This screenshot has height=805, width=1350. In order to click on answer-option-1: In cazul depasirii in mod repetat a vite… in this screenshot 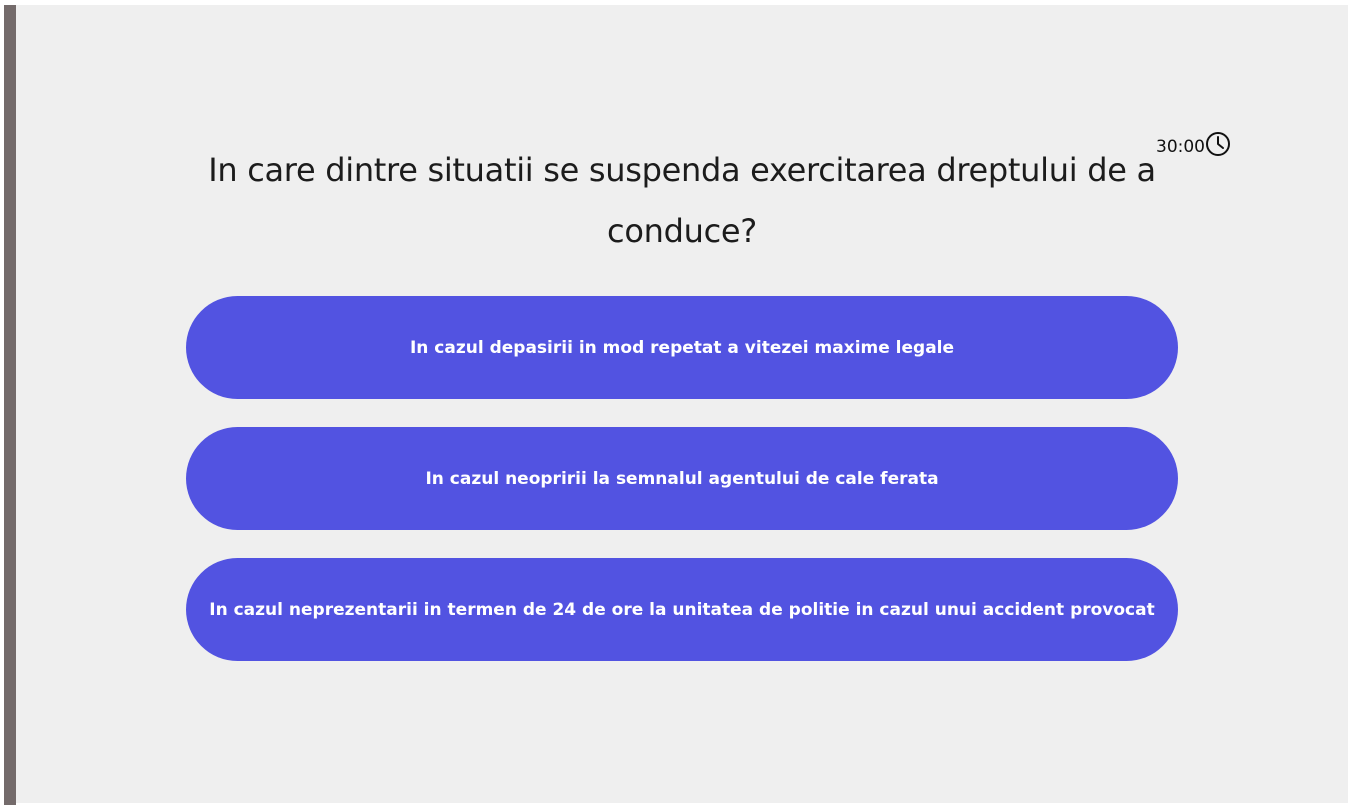, I will do `click(682, 347)`.